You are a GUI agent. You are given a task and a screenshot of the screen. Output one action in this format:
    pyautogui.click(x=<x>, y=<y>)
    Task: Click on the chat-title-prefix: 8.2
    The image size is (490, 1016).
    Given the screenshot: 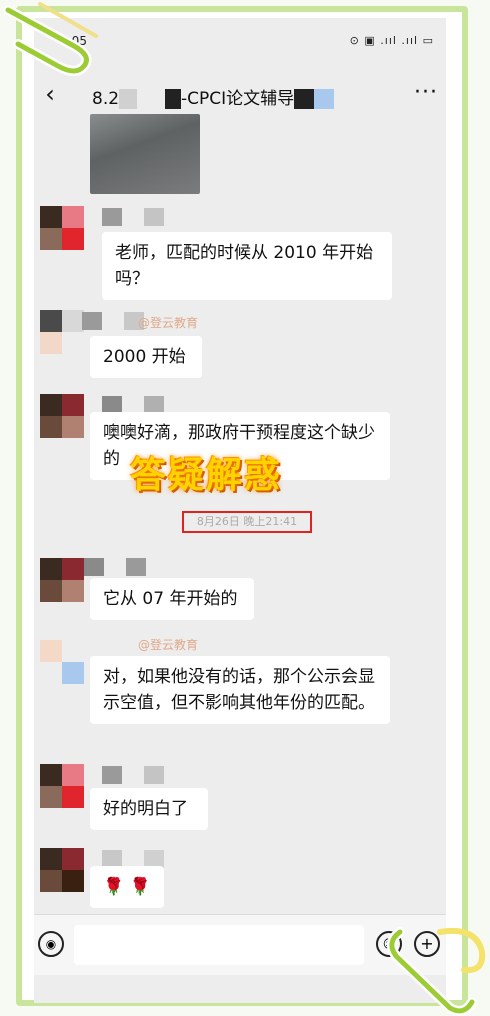 What is the action you would take?
    pyautogui.click(x=106, y=99)
    